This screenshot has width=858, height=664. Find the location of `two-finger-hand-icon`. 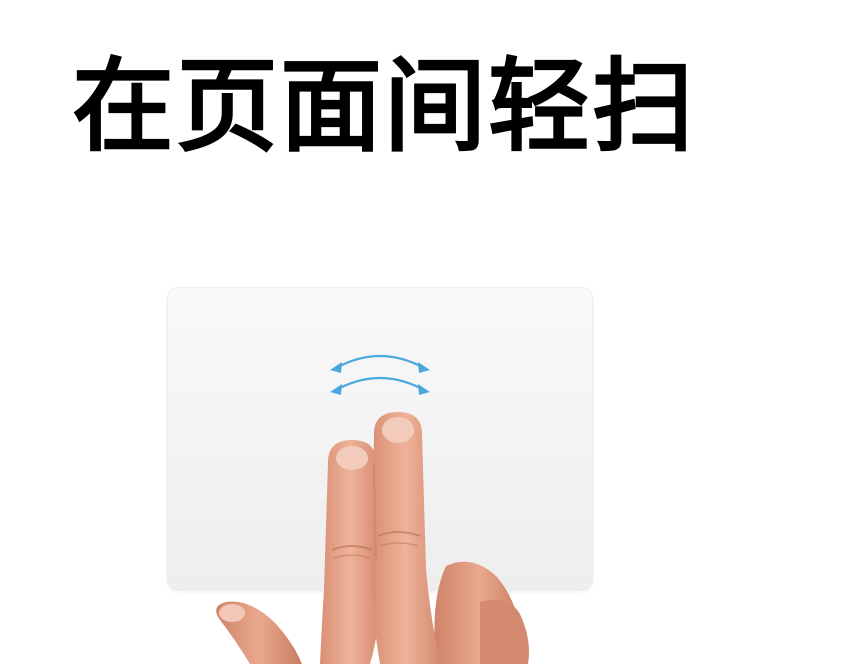

two-finger-hand-icon is located at coordinates (372, 538).